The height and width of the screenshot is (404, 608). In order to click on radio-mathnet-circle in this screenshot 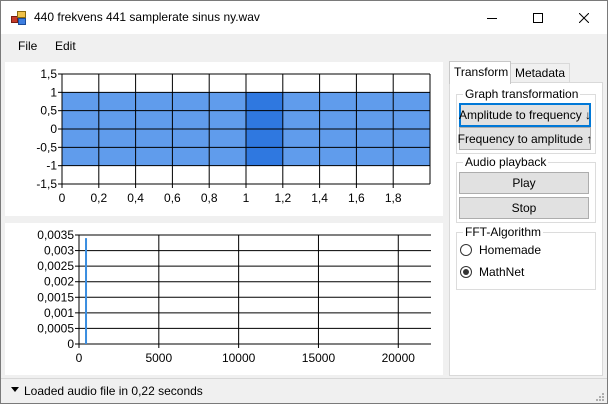, I will do `click(466, 272)`.